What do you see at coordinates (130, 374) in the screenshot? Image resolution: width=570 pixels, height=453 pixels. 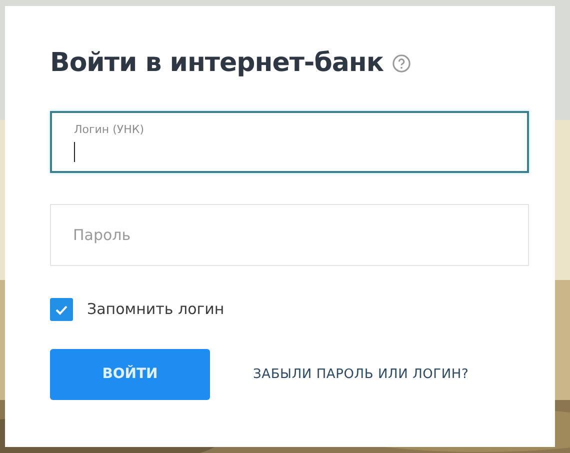 I see `login-button: ВОЙТИ` at bounding box center [130, 374].